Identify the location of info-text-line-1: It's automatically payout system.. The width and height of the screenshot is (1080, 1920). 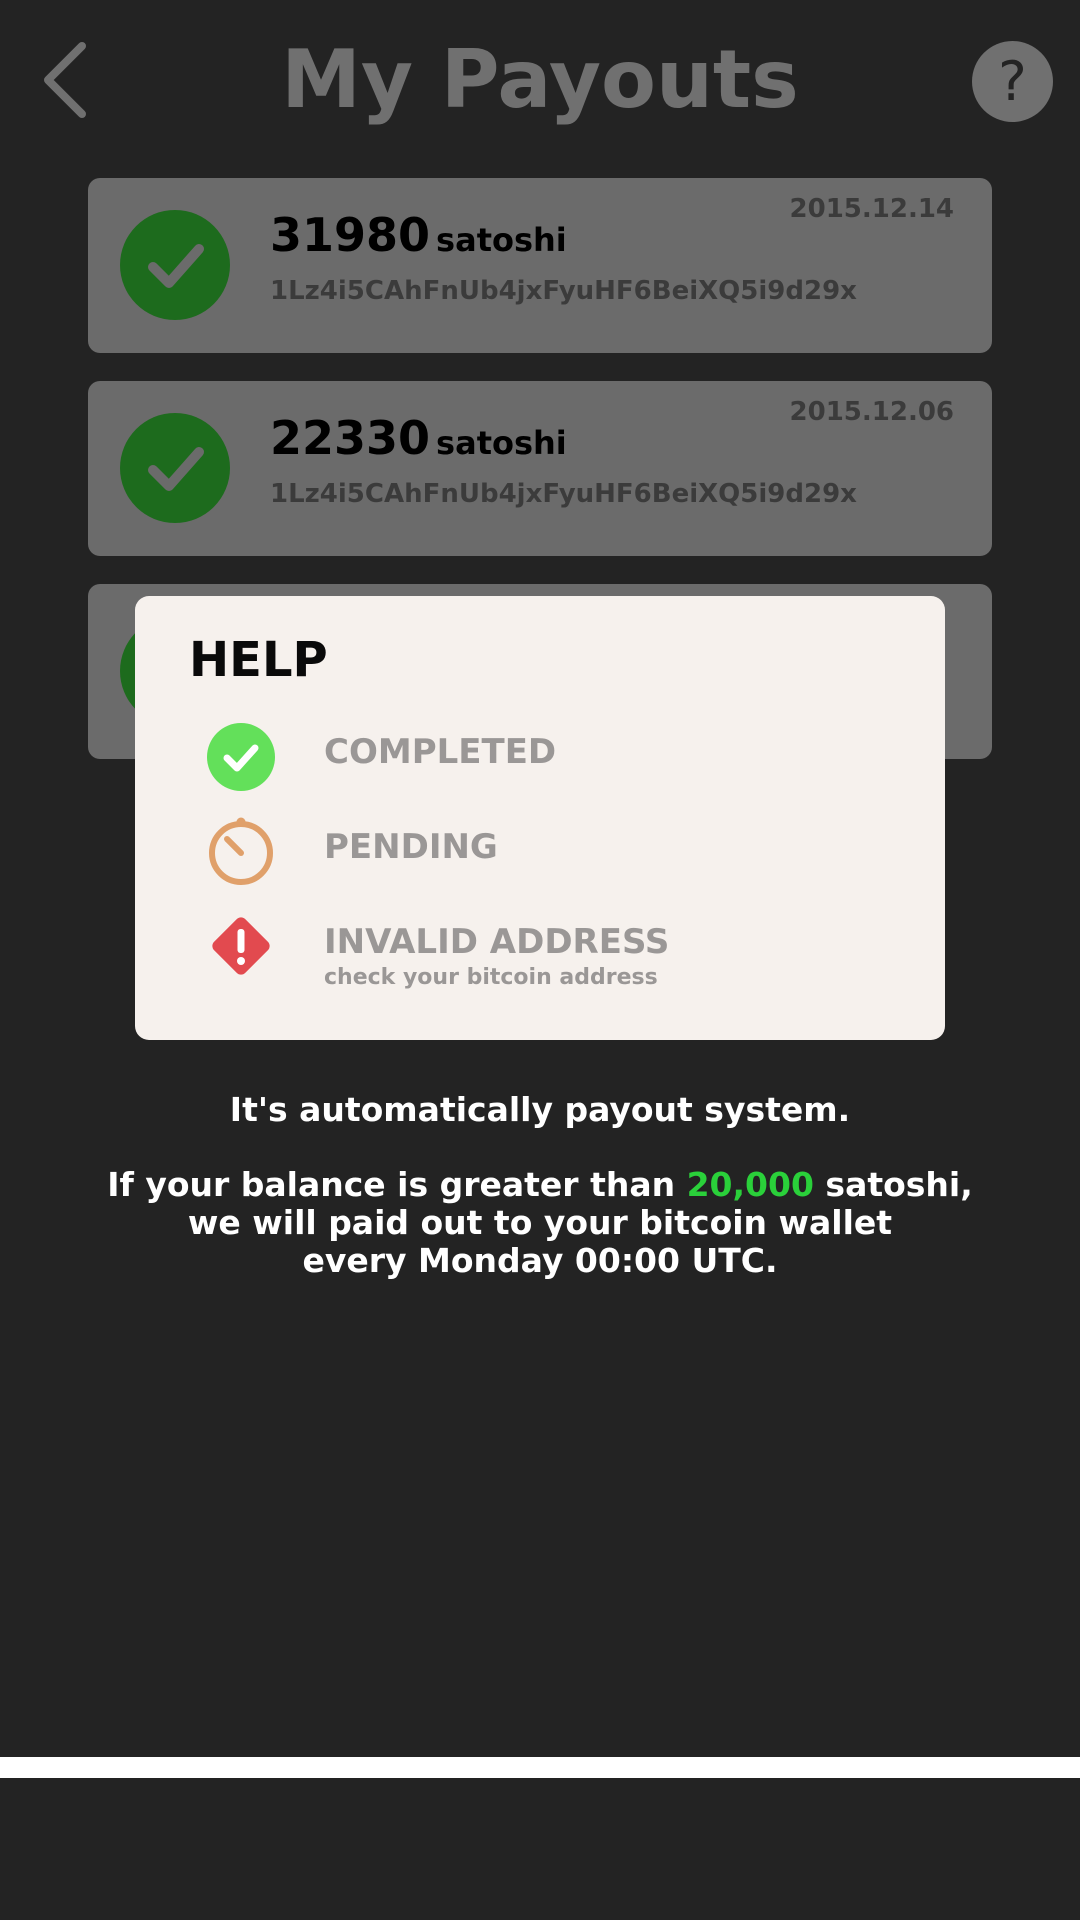
(540, 1109).